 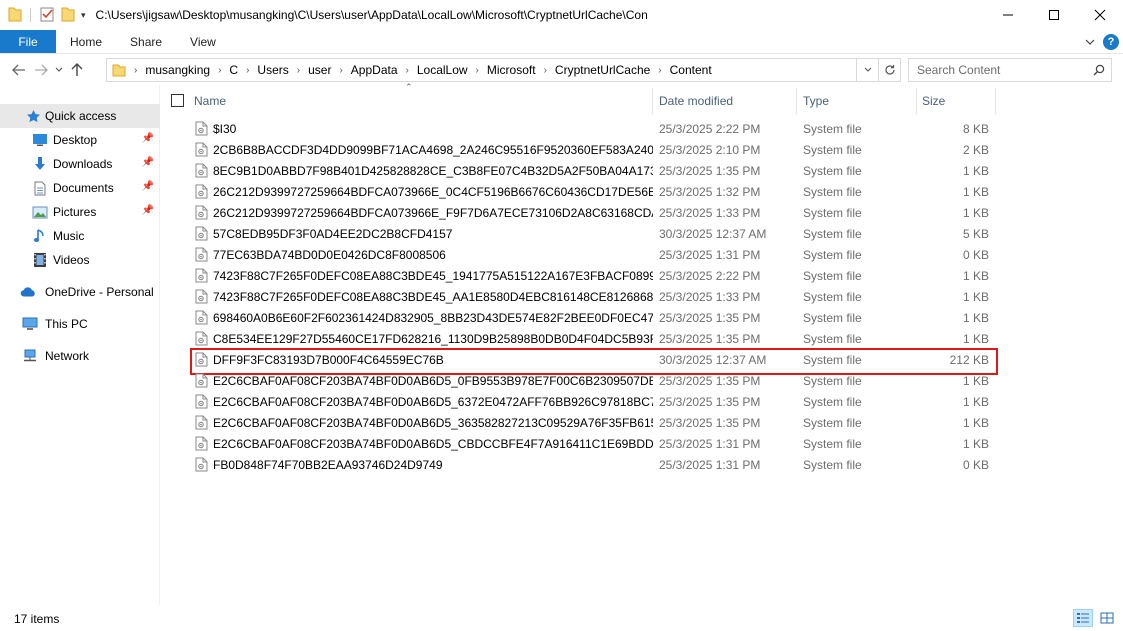 I want to click on file-size: 1 KB, so click(x=975, y=191).